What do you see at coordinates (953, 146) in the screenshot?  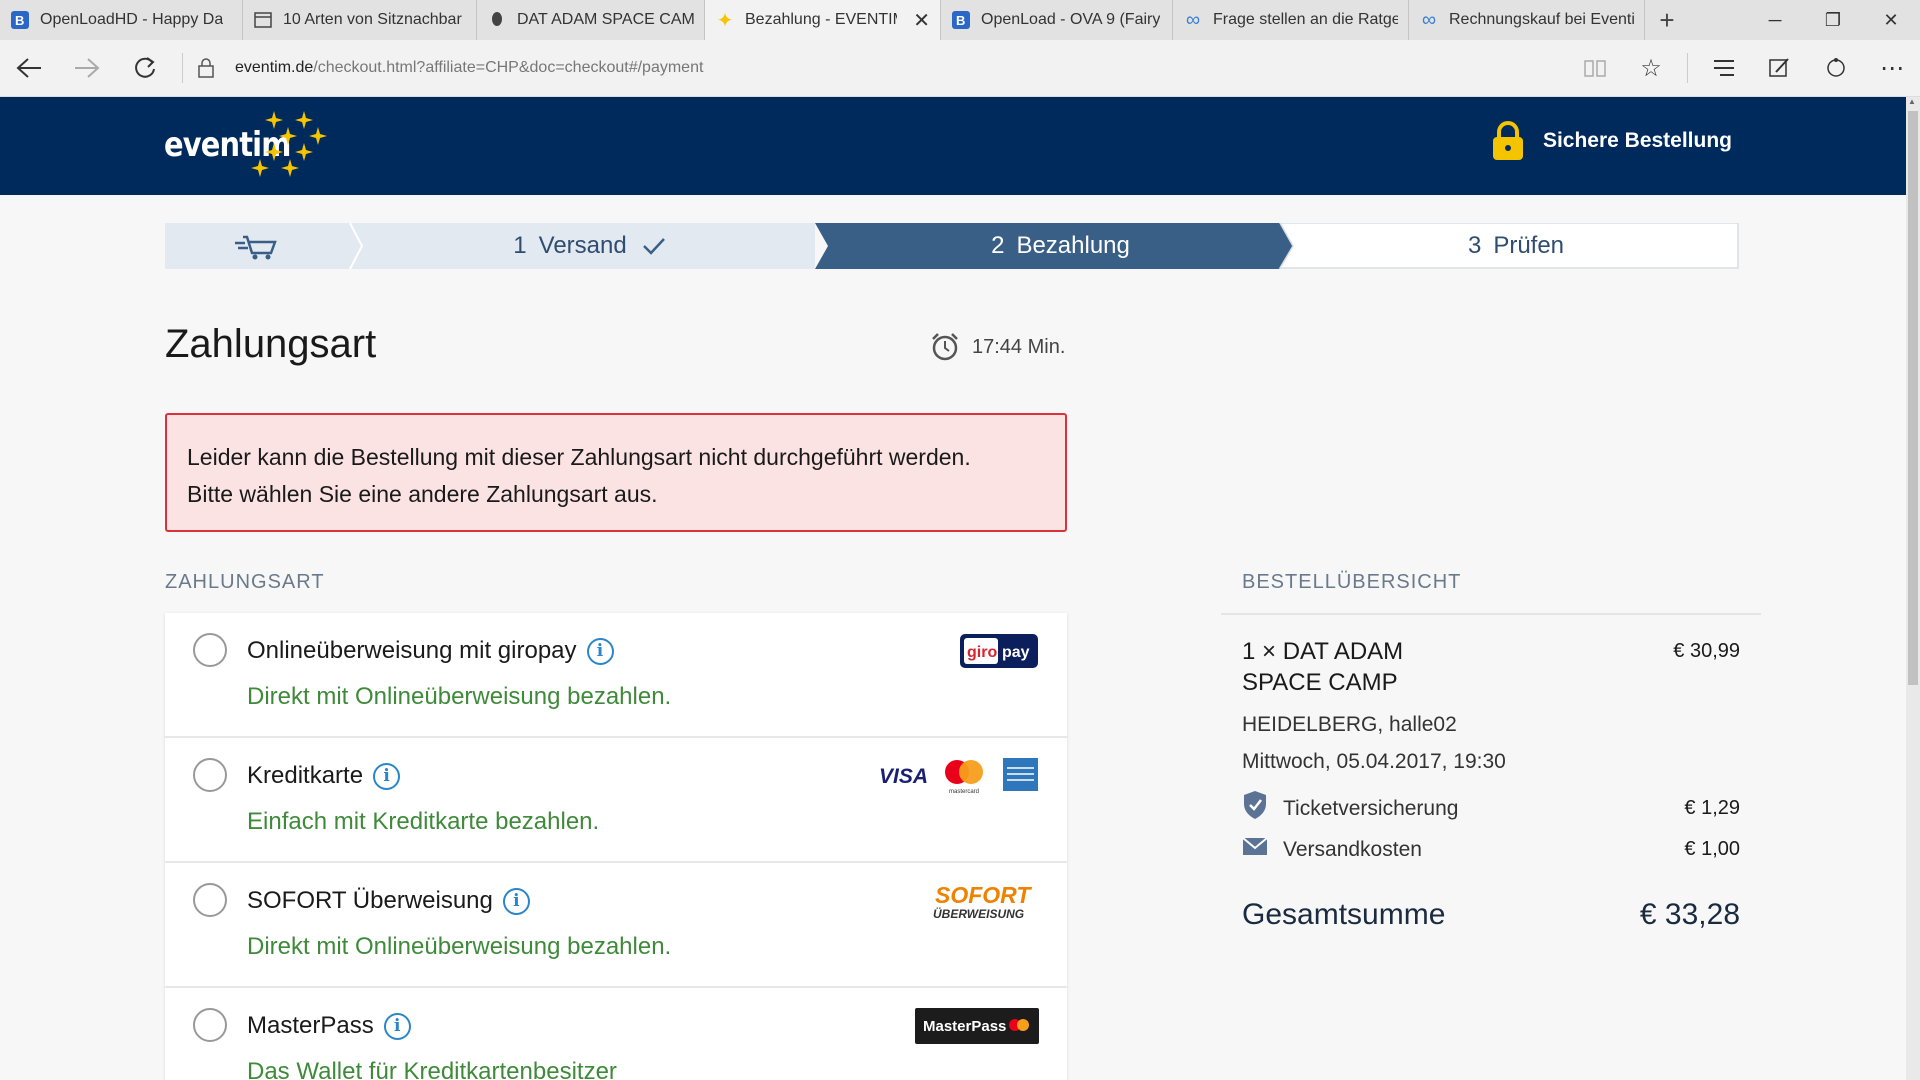 I see `site-header: eventim Sichere Bestellung` at bounding box center [953, 146].